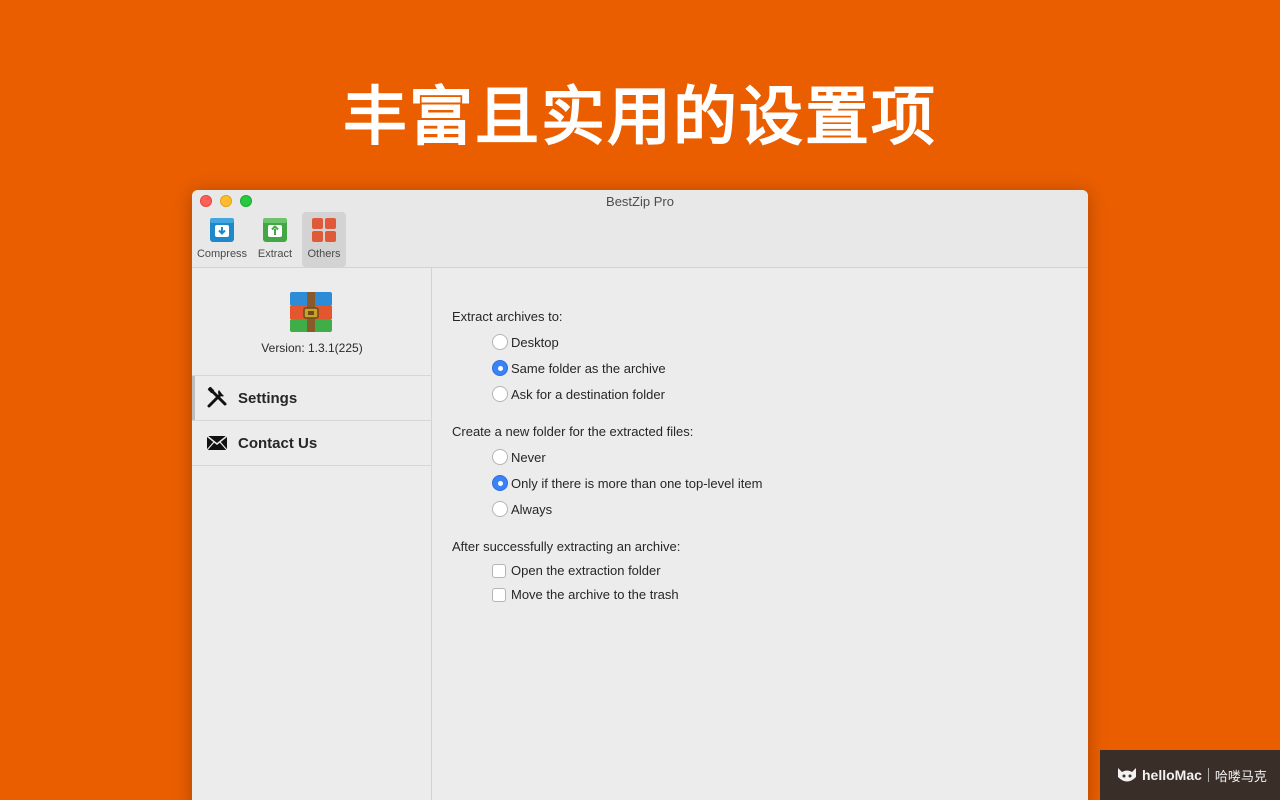  I want to click on toolbar-compress: Compress, so click(222, 239).